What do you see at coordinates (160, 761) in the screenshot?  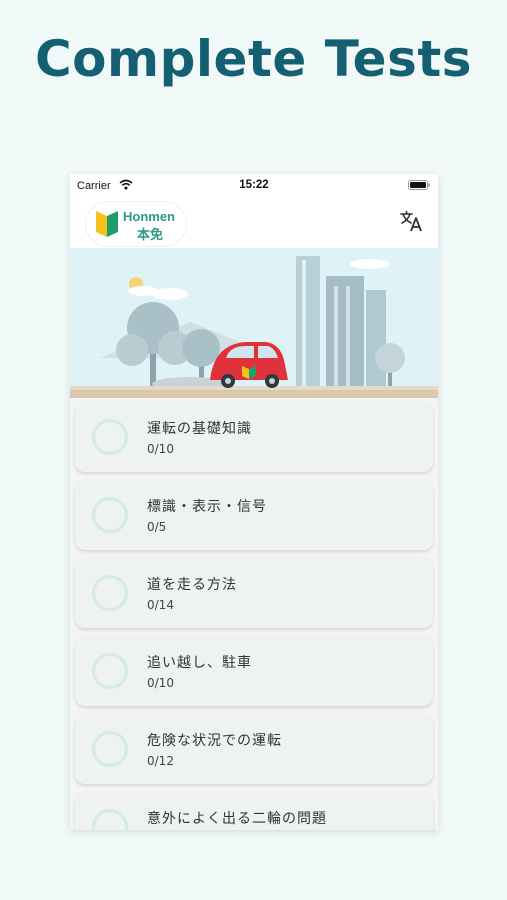 I see `lesson-progress: 0/12` at bounding box center [160, 761].